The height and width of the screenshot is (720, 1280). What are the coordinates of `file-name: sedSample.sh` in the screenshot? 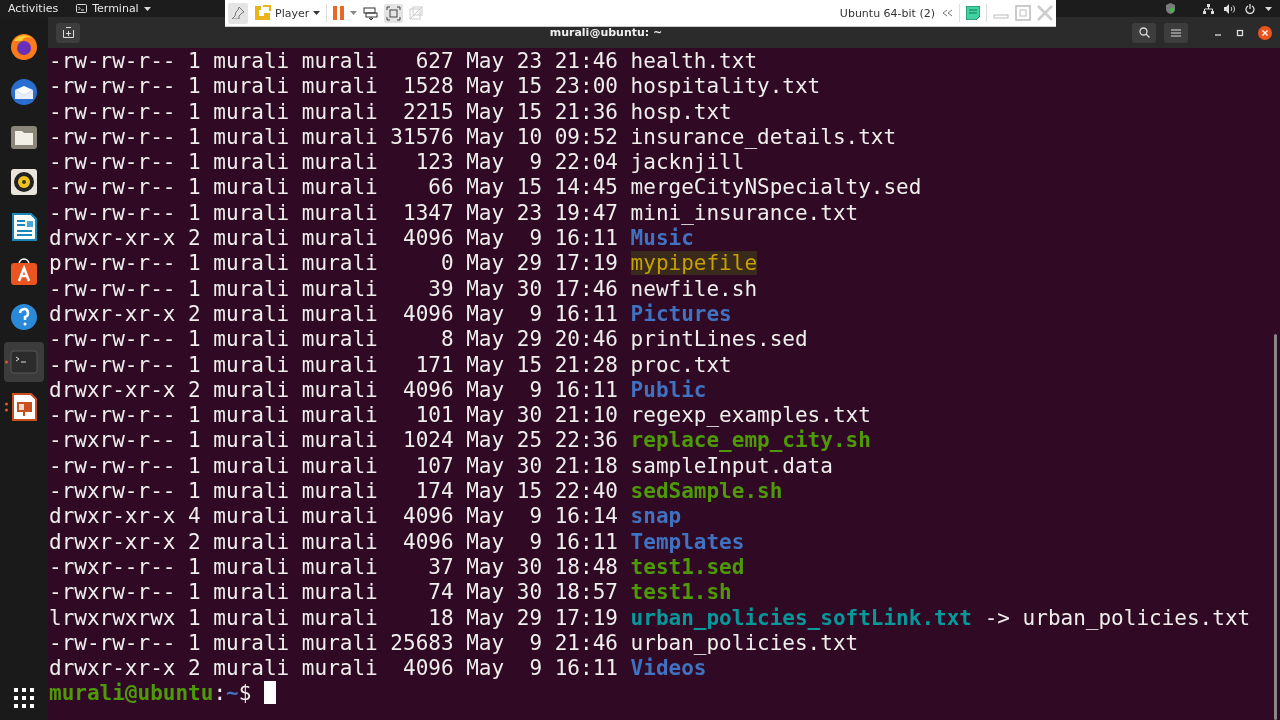 It's located at (706, 491).